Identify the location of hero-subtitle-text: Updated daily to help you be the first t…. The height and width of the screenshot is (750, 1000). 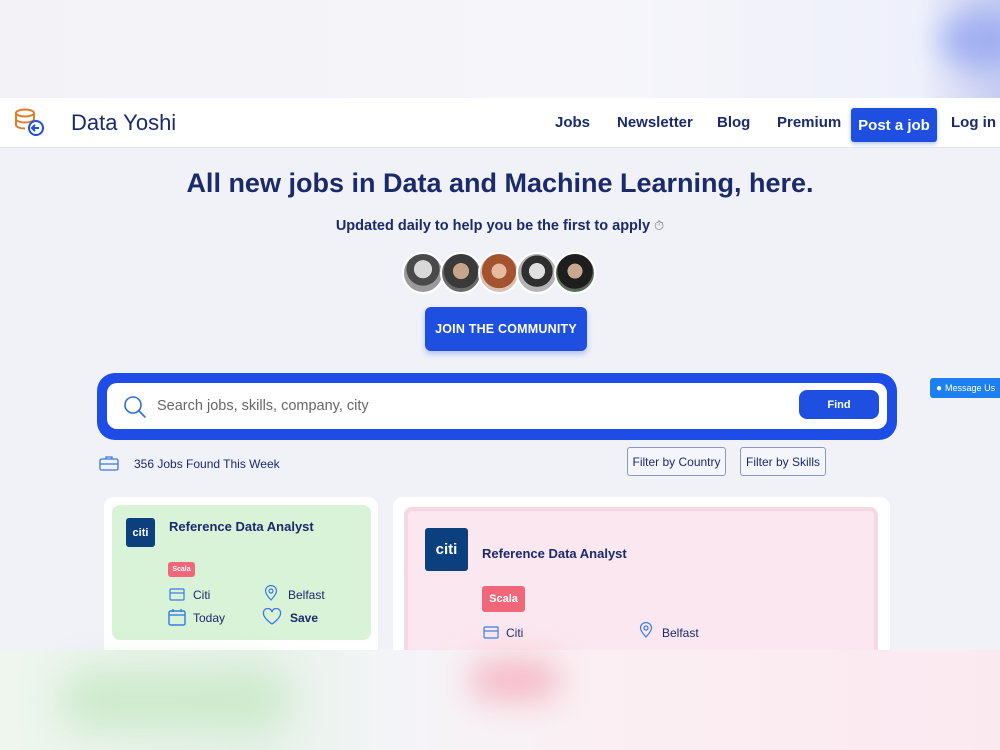
(493, 226).